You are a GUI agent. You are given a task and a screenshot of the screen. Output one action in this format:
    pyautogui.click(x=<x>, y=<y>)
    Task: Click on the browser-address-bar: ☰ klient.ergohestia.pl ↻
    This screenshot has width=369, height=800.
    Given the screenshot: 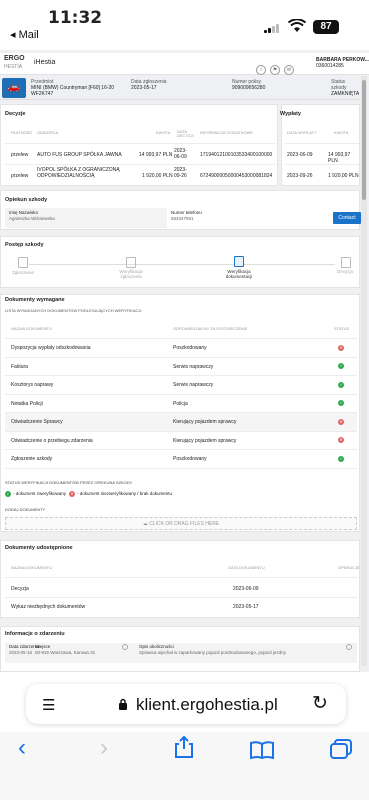 What is the action you would take?
    pyautogui.click(x=184, y=702)
    